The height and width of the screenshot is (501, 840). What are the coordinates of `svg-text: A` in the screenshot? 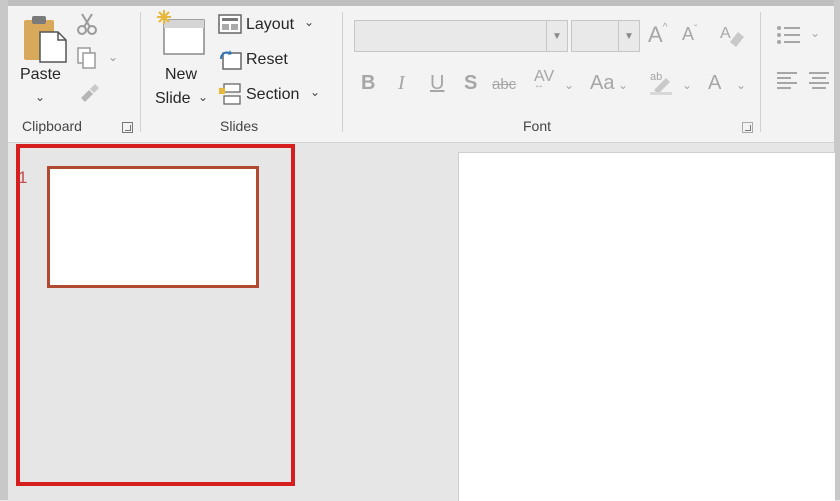 It's located at (725, 33).